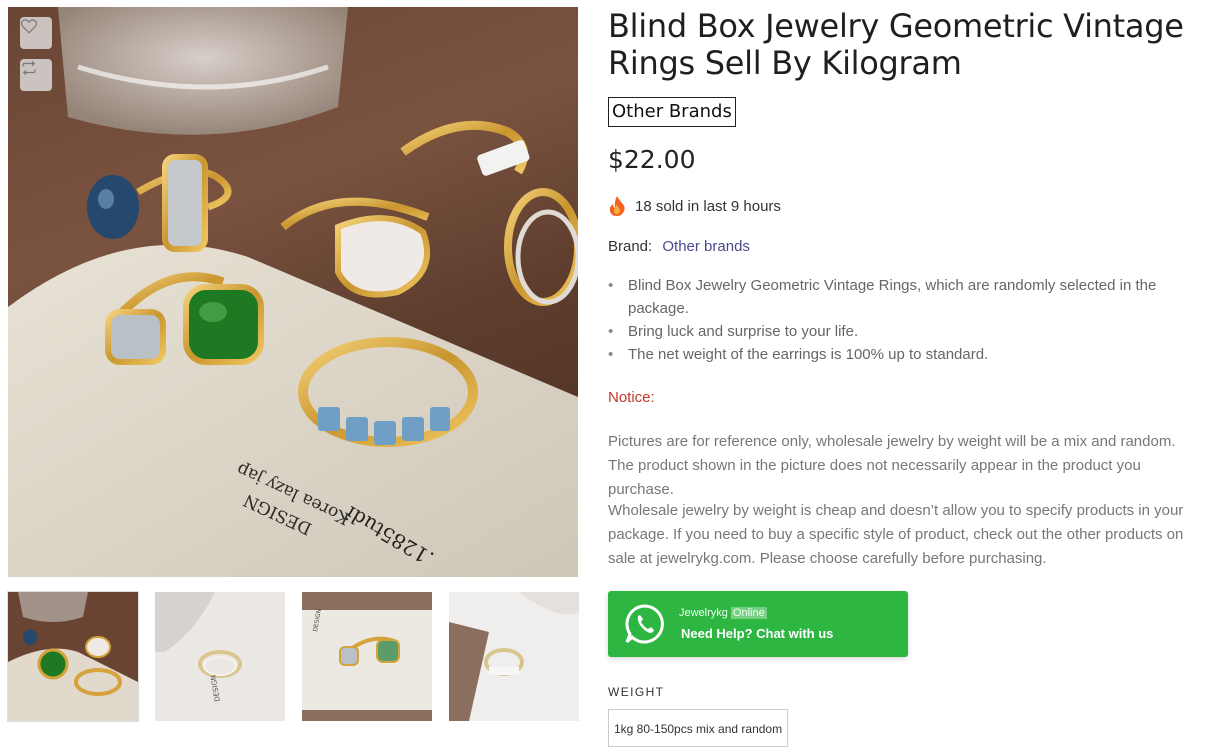 The image size is (1213, 754). Describe the element at coordinates (748, 613) in the screenshot. I see `online-status: Online` at that location.